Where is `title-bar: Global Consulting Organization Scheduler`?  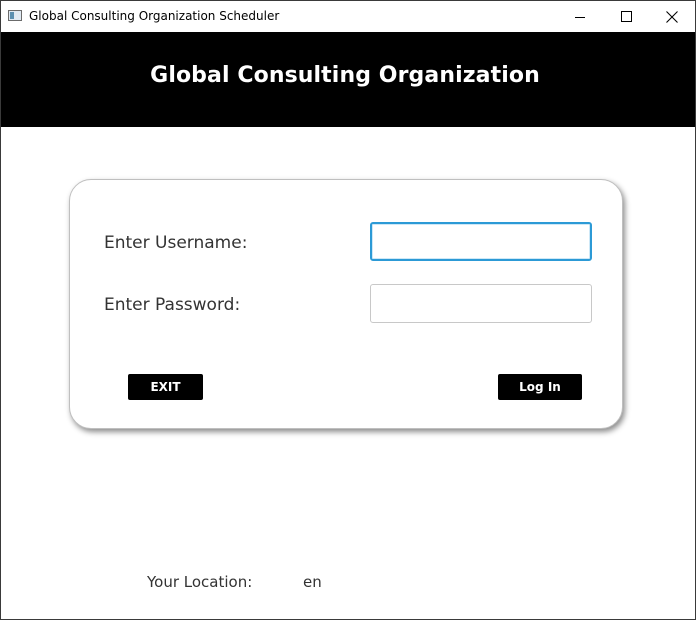 title-bar: Global Consulting Organization Scheduler is located at coordinates (348, 16).